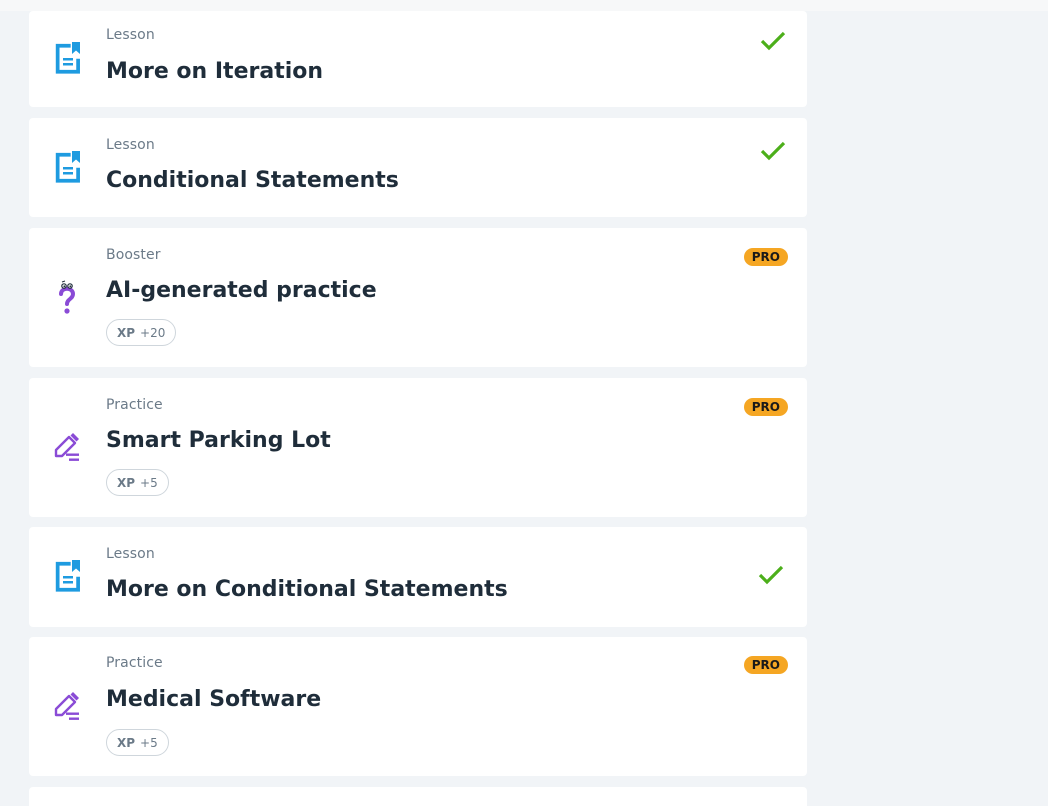 The height and width of the screenshot is (806, 1048). I want to click on item-title: More on Iteration, so click(214, 71).